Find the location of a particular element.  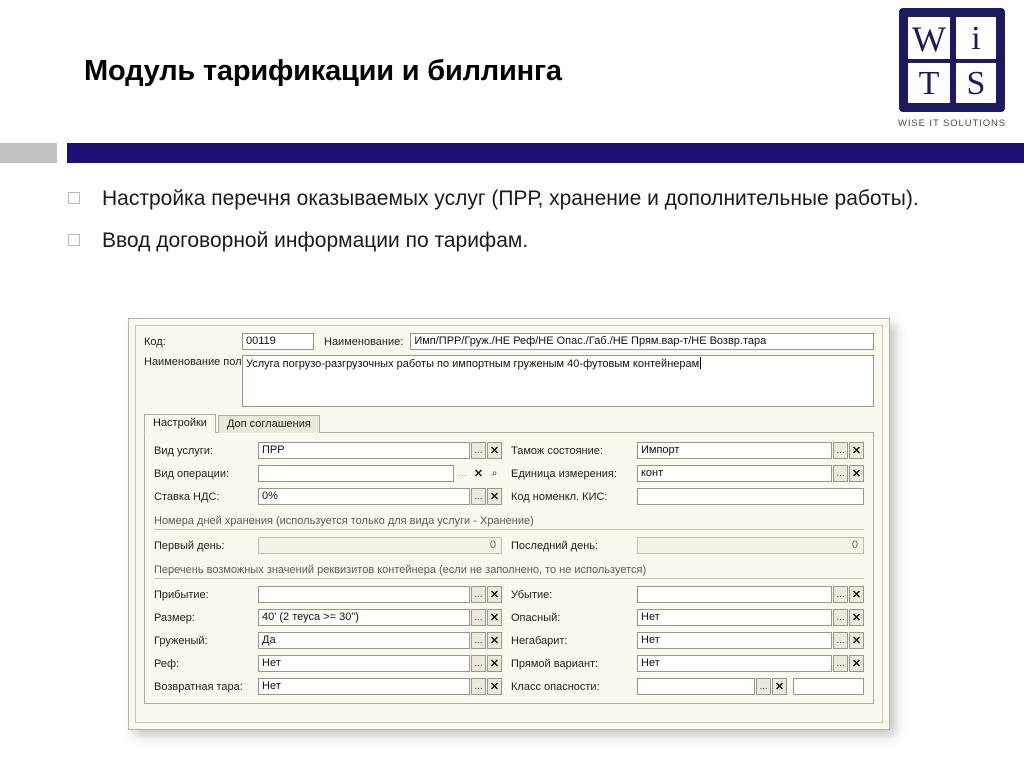

direct-variant-input: Нет is located at coordinates (734, 663).